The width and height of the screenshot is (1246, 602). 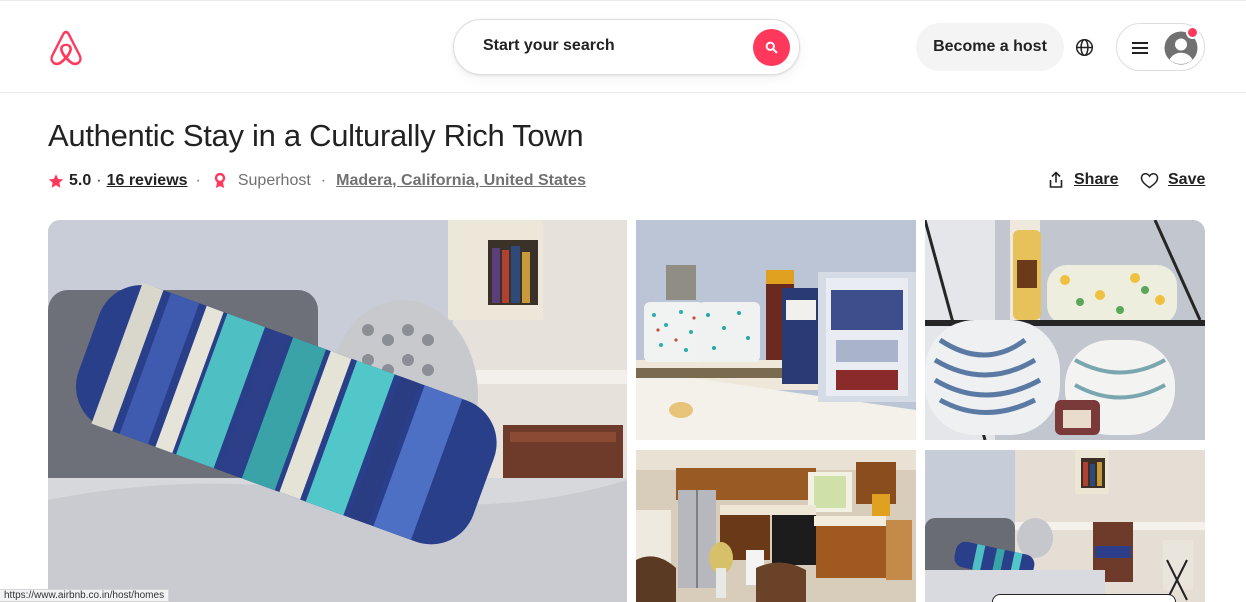 I want to click on search-button, so click(x=771, y=47).